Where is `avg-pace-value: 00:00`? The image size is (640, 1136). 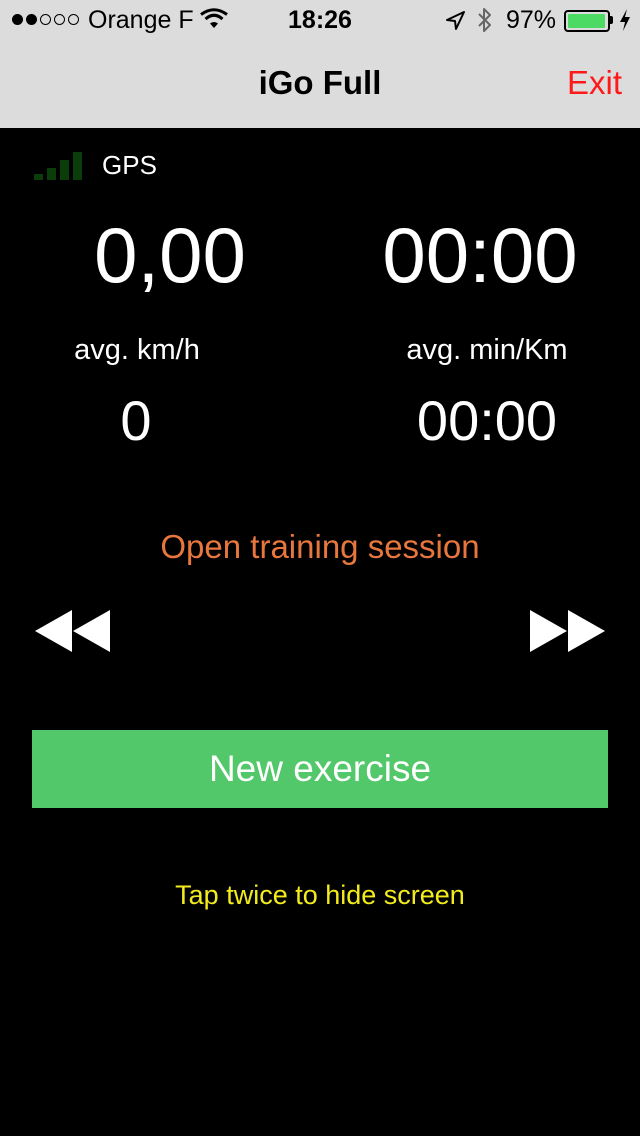 avg-pace-value: 00:00 is located at coordinates (487, 420).